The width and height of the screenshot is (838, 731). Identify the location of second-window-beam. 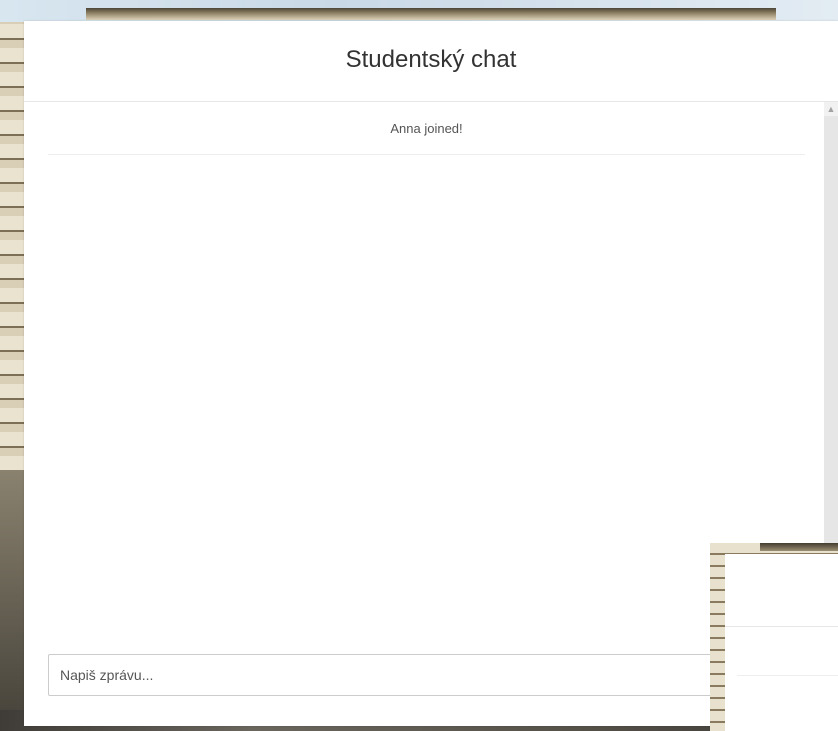
(799, 547).